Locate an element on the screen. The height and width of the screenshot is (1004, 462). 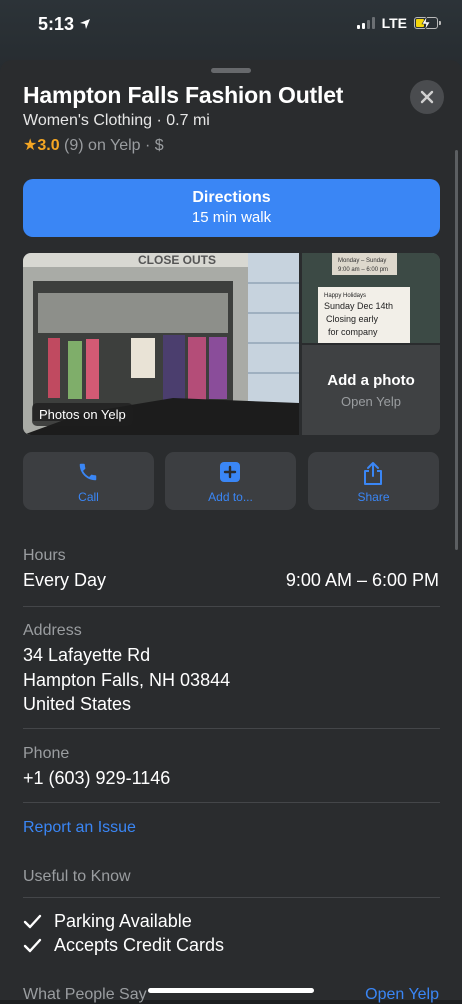
location-arrow-icon is located at coordinates (85, 26).